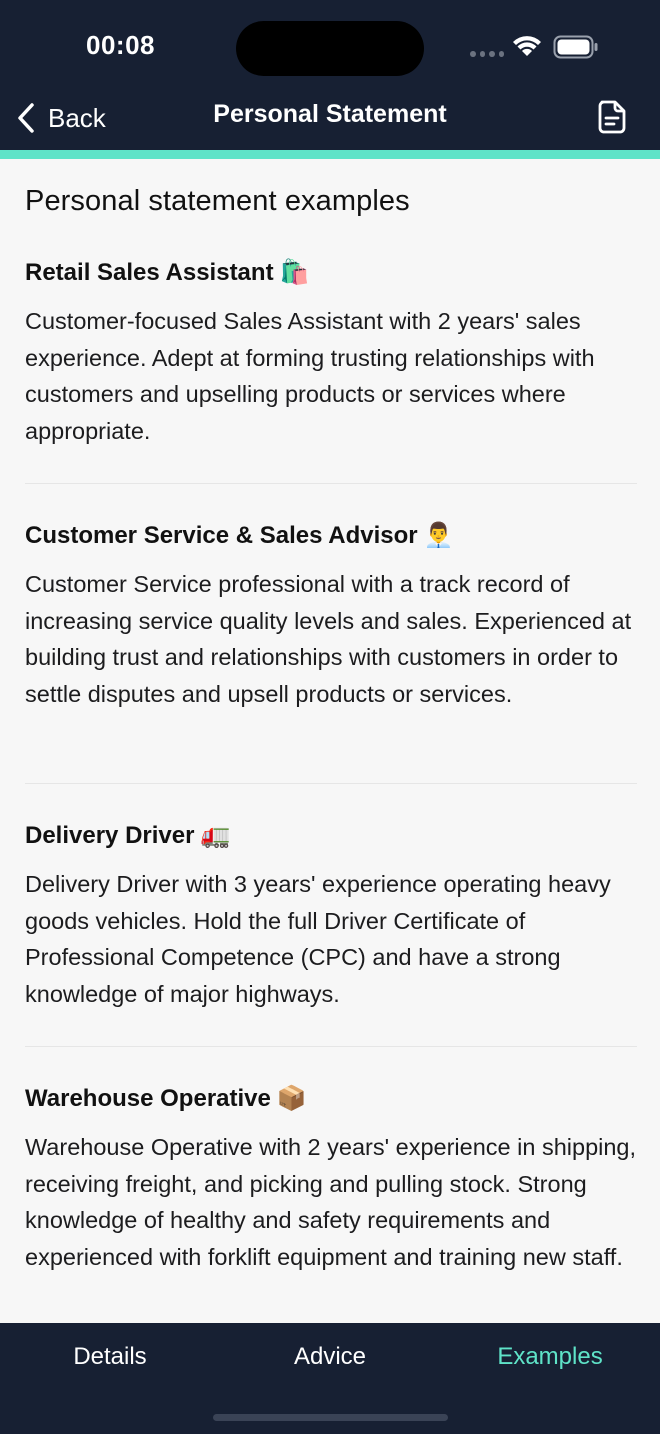 The image size is (660, 1434). Describe the element at coordinates (330, 48) in the screenshot. I see `dynamic-island` at that location.